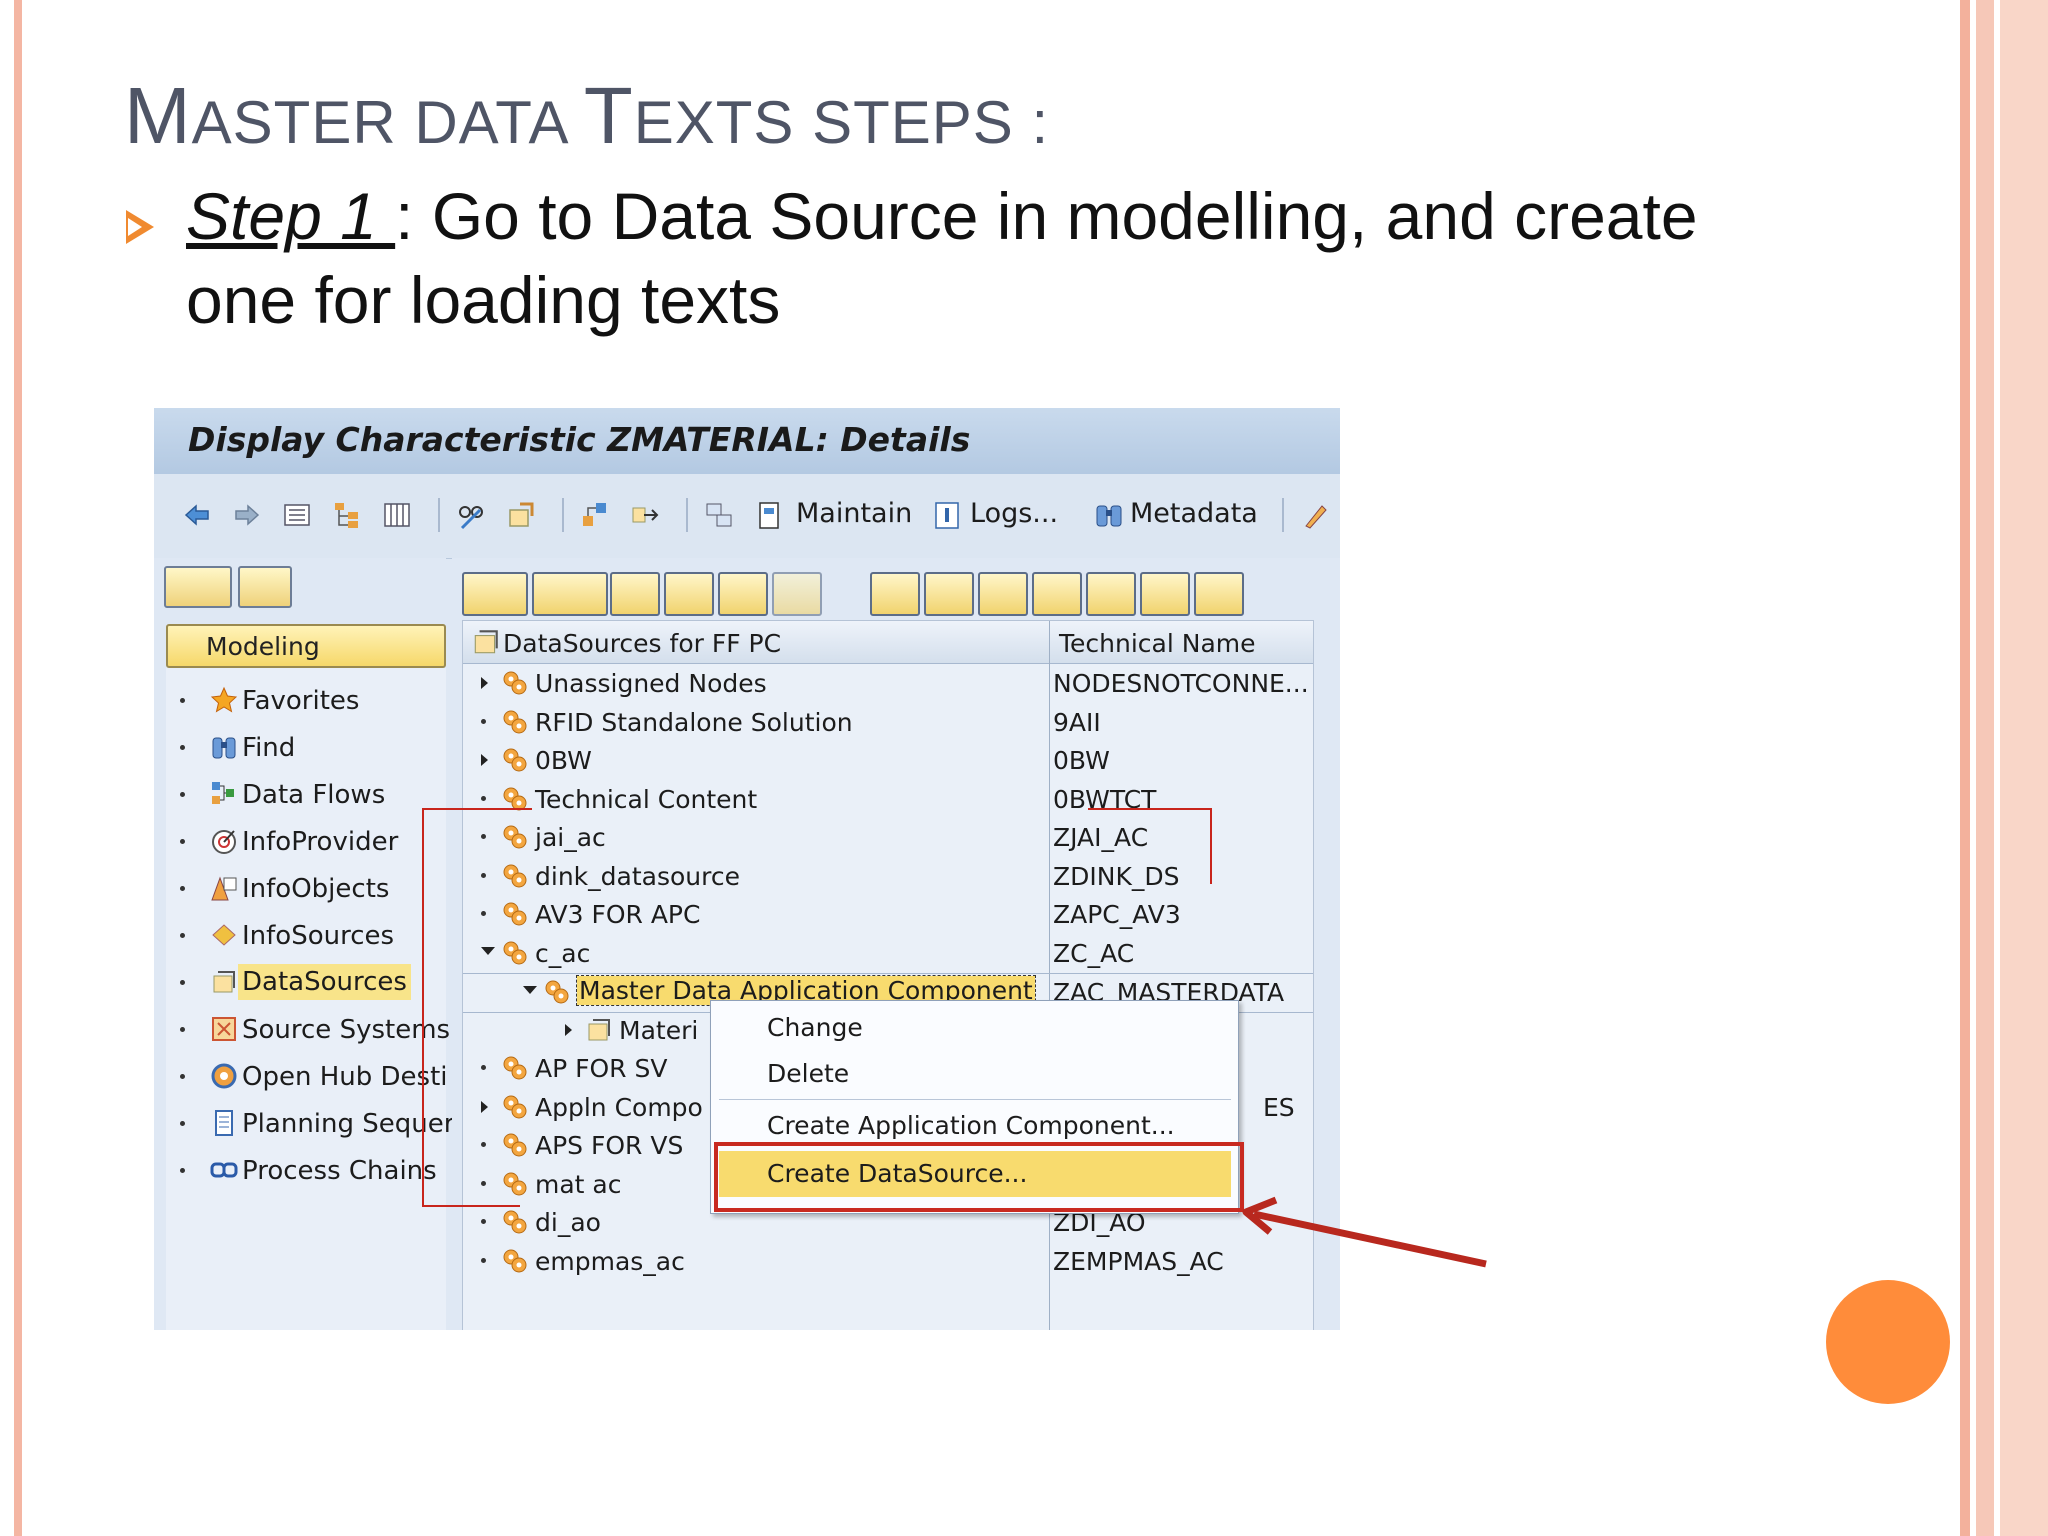  Describe the element at coordinates (247, 515) in the screenshot. I see `forward-icon` at that location.